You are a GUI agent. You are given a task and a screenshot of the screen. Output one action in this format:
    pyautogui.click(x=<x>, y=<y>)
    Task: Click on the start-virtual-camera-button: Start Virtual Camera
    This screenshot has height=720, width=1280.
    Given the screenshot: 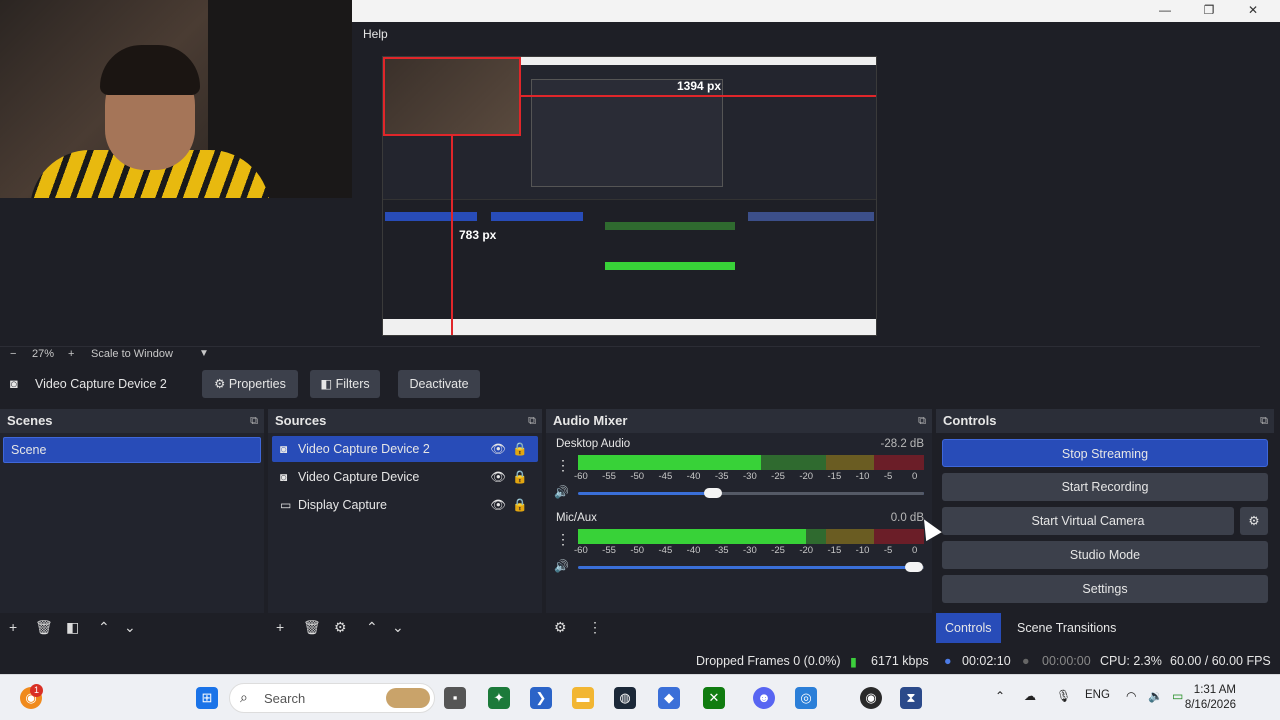 What is the action you would take?
    pyautogui.click(x=1088, y=521)
    